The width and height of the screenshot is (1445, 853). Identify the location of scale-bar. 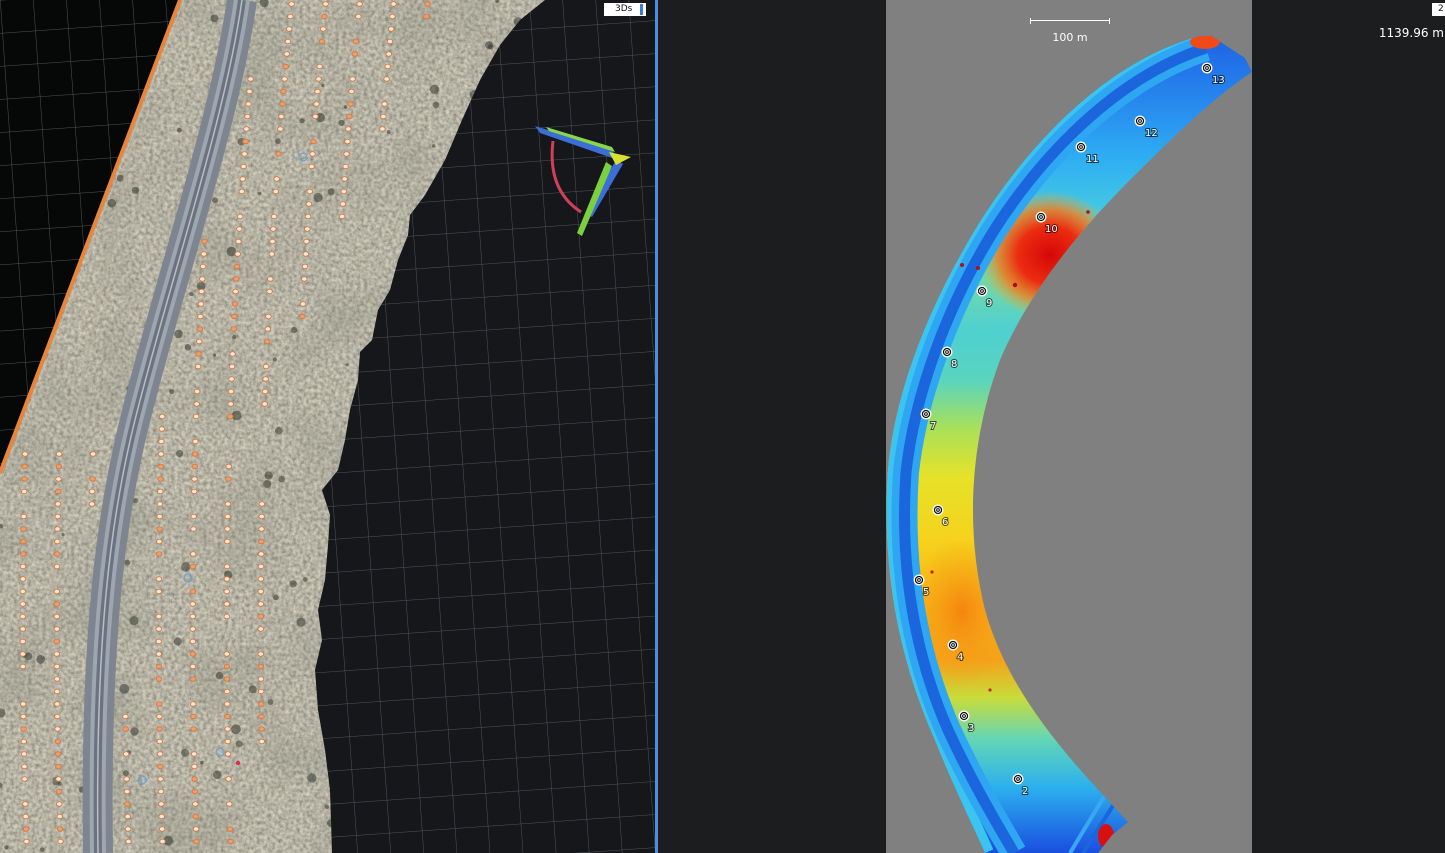
(1070, 21).